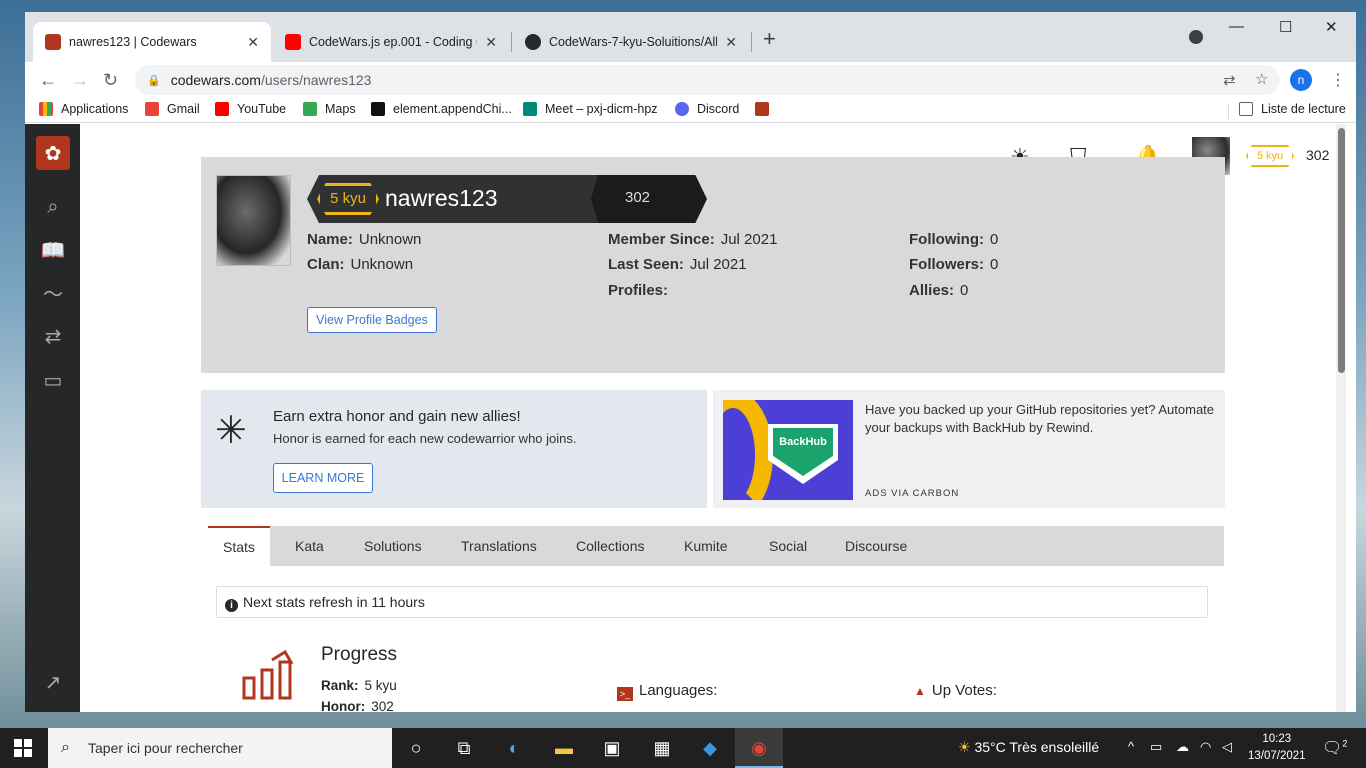 The width and height of the screenshot is (1366, 768). I want to click on profile-username: nawres123, so click(441, 198).